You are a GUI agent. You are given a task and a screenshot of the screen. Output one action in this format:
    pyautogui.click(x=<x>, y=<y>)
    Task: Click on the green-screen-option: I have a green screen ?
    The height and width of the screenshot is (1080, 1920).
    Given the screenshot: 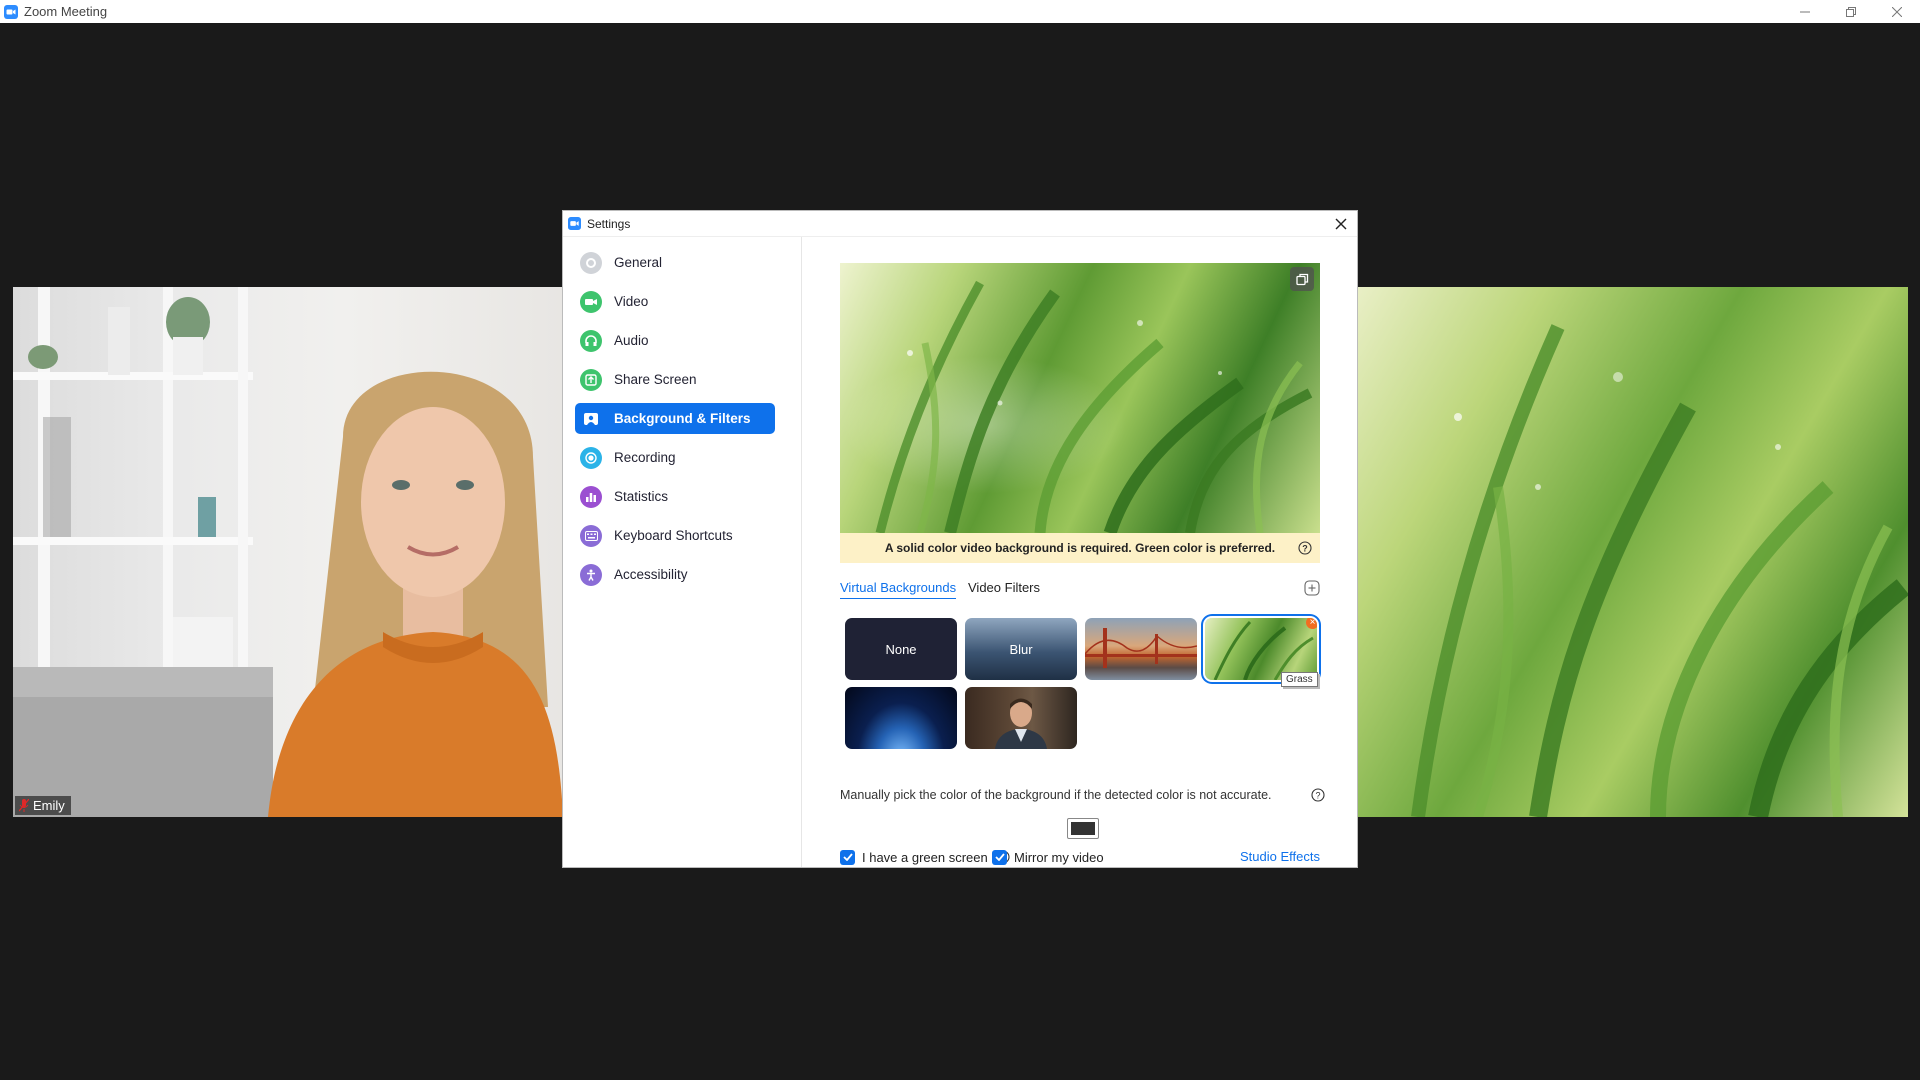 What is the action you would take?
    pyautogui.click(x=925, y=857)
    